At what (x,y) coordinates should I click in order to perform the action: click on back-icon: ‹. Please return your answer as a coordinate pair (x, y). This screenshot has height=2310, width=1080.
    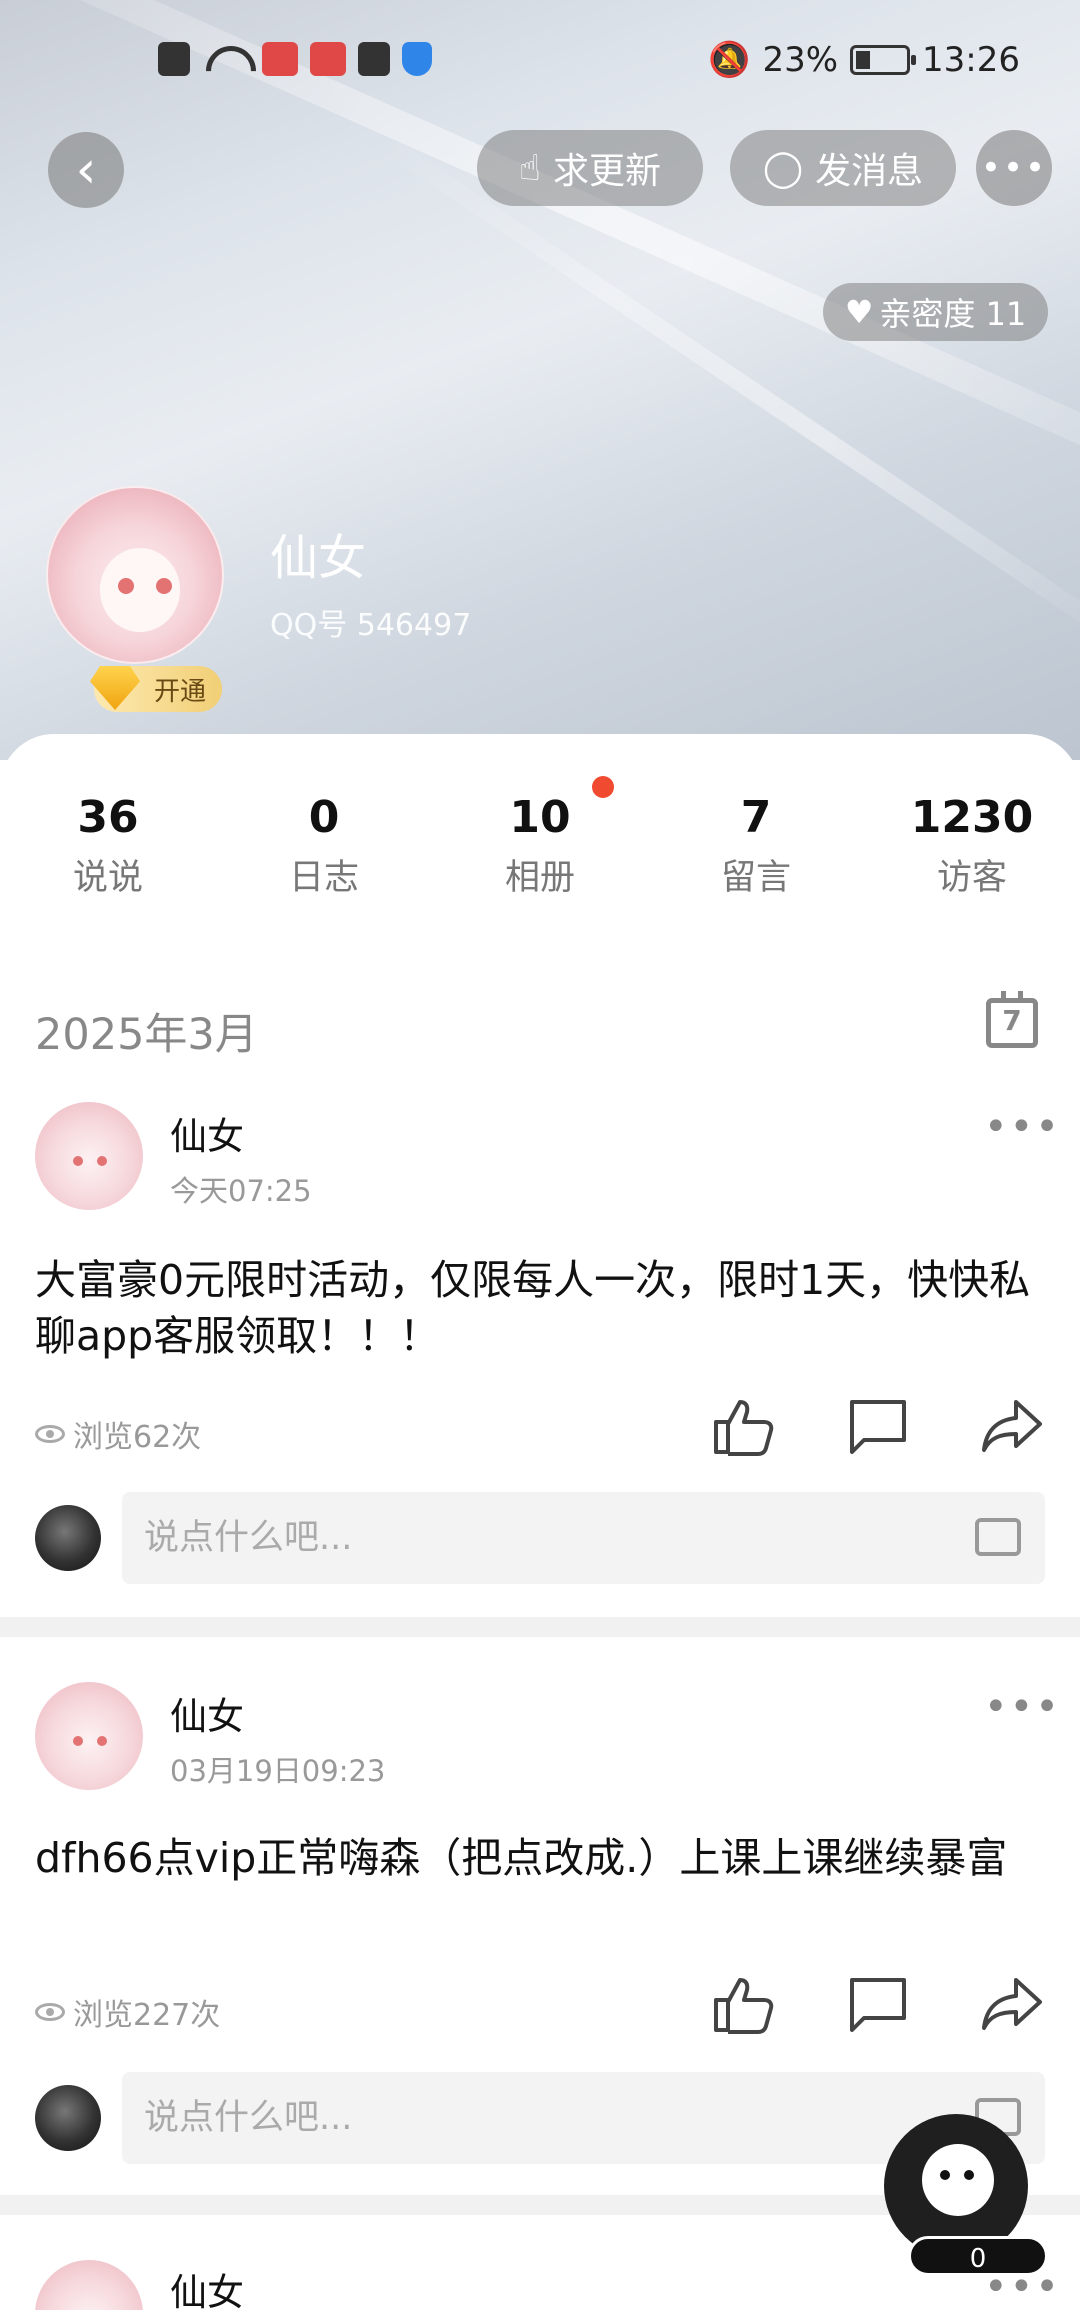
    Looking at the image, I should click on (86, 170).